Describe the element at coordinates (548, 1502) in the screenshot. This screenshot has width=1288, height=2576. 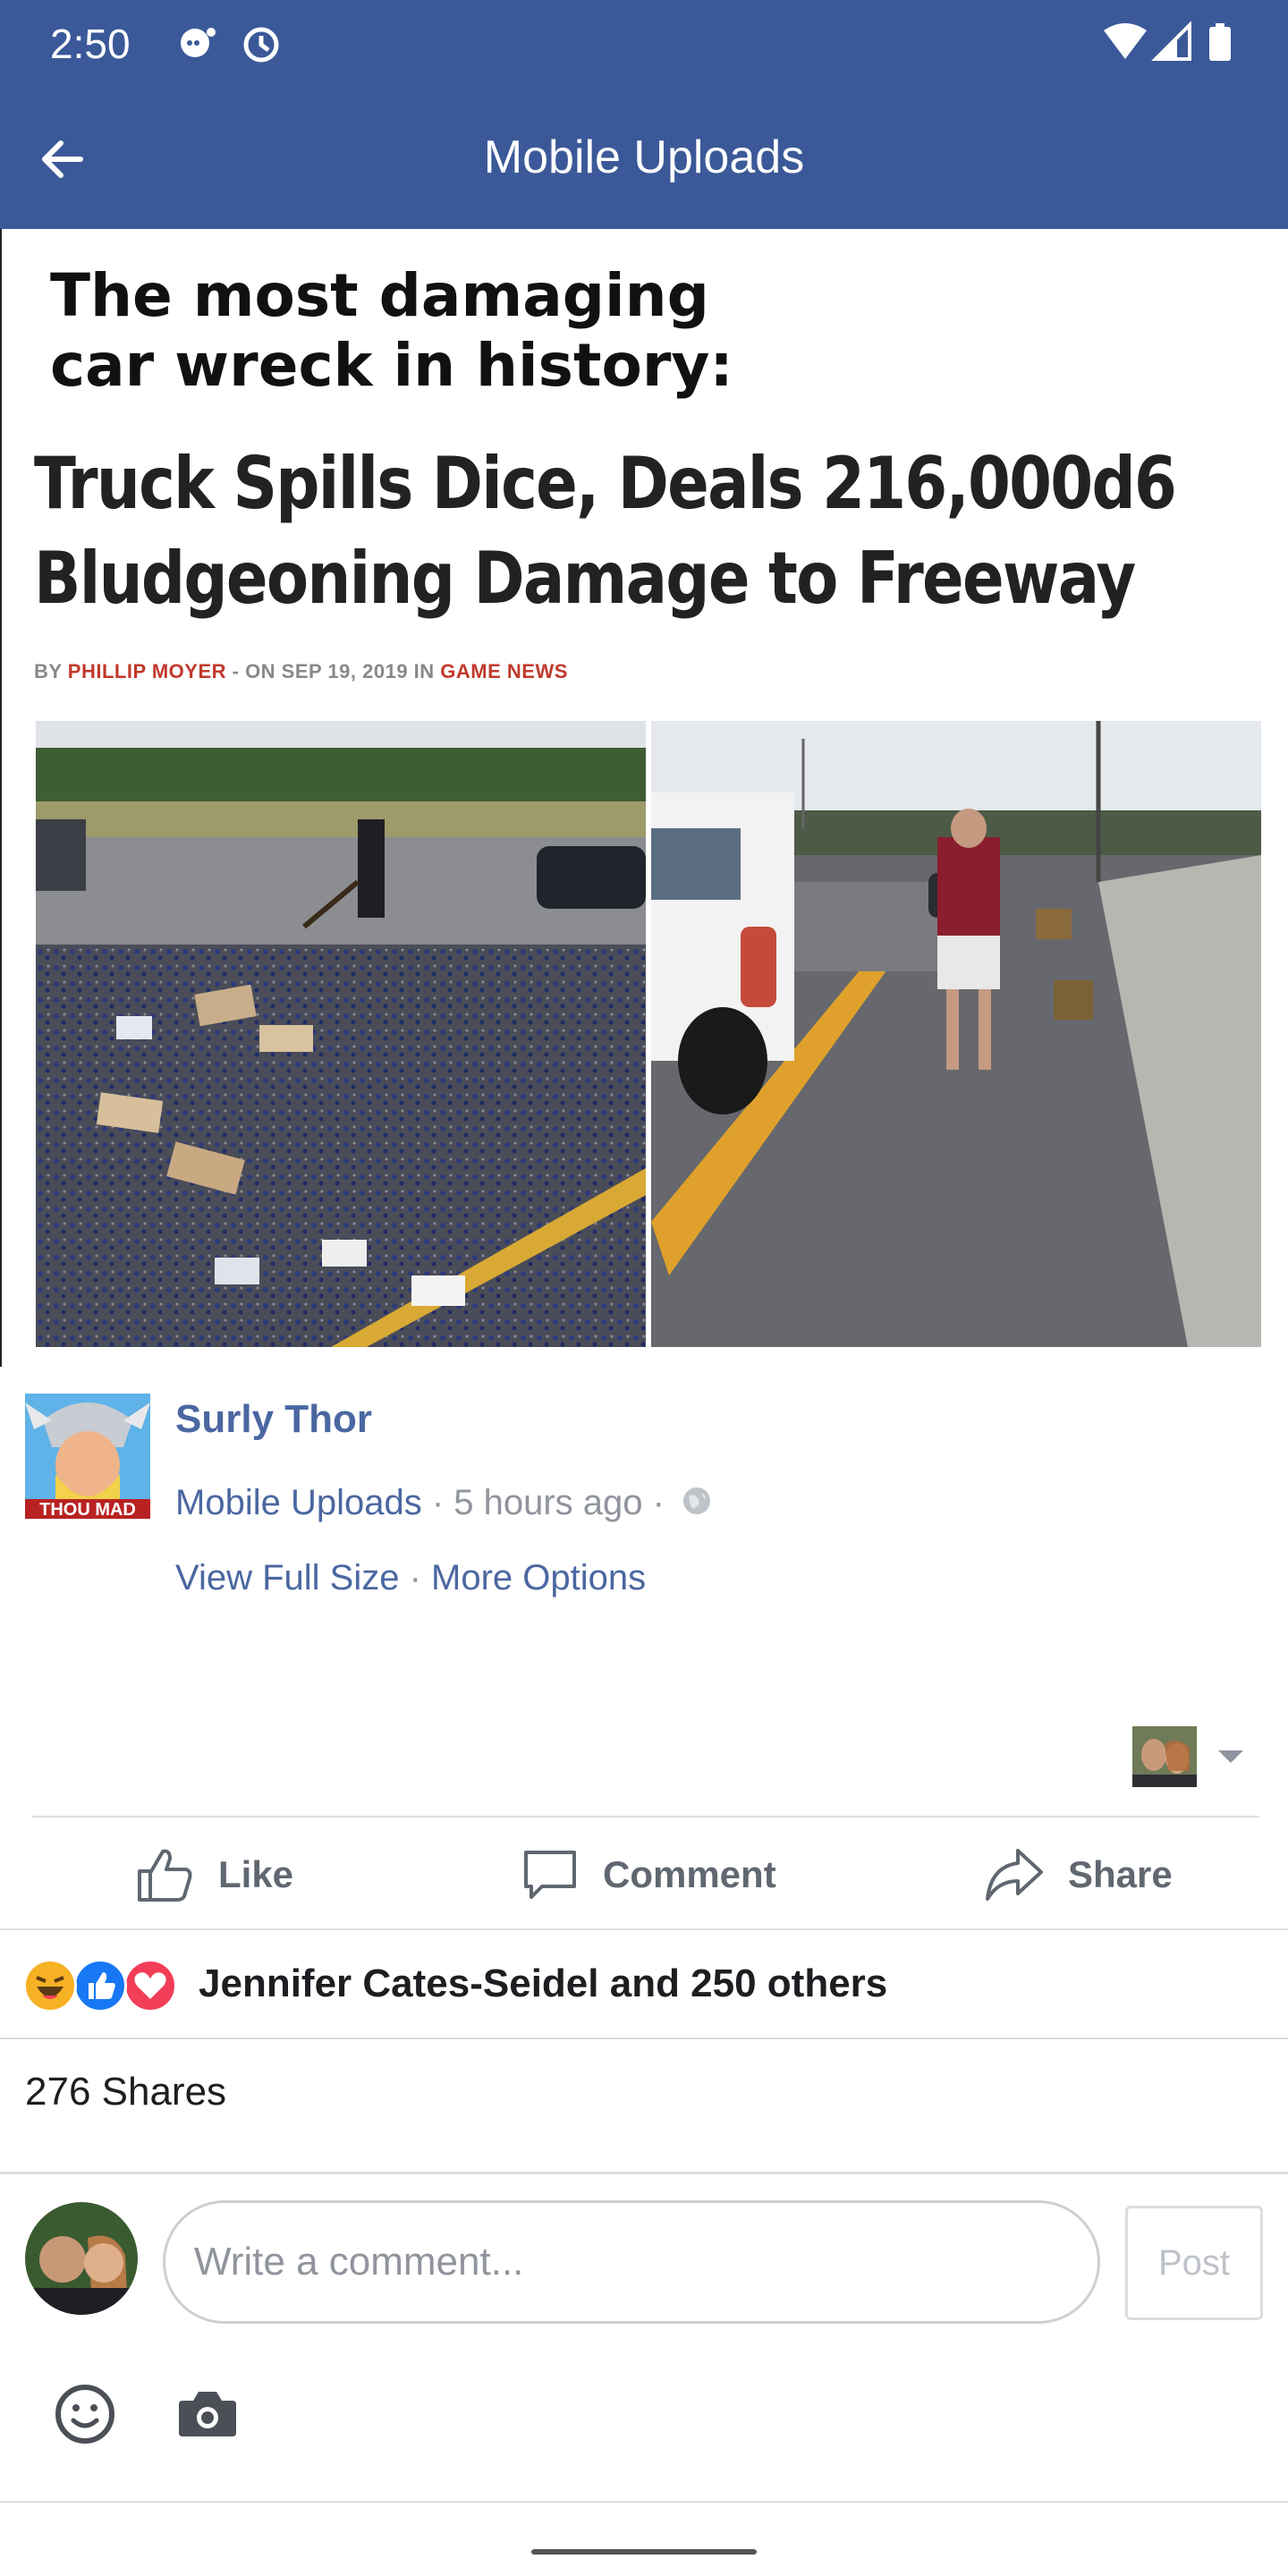
I see `post-time: 5 hours ago` at that location.